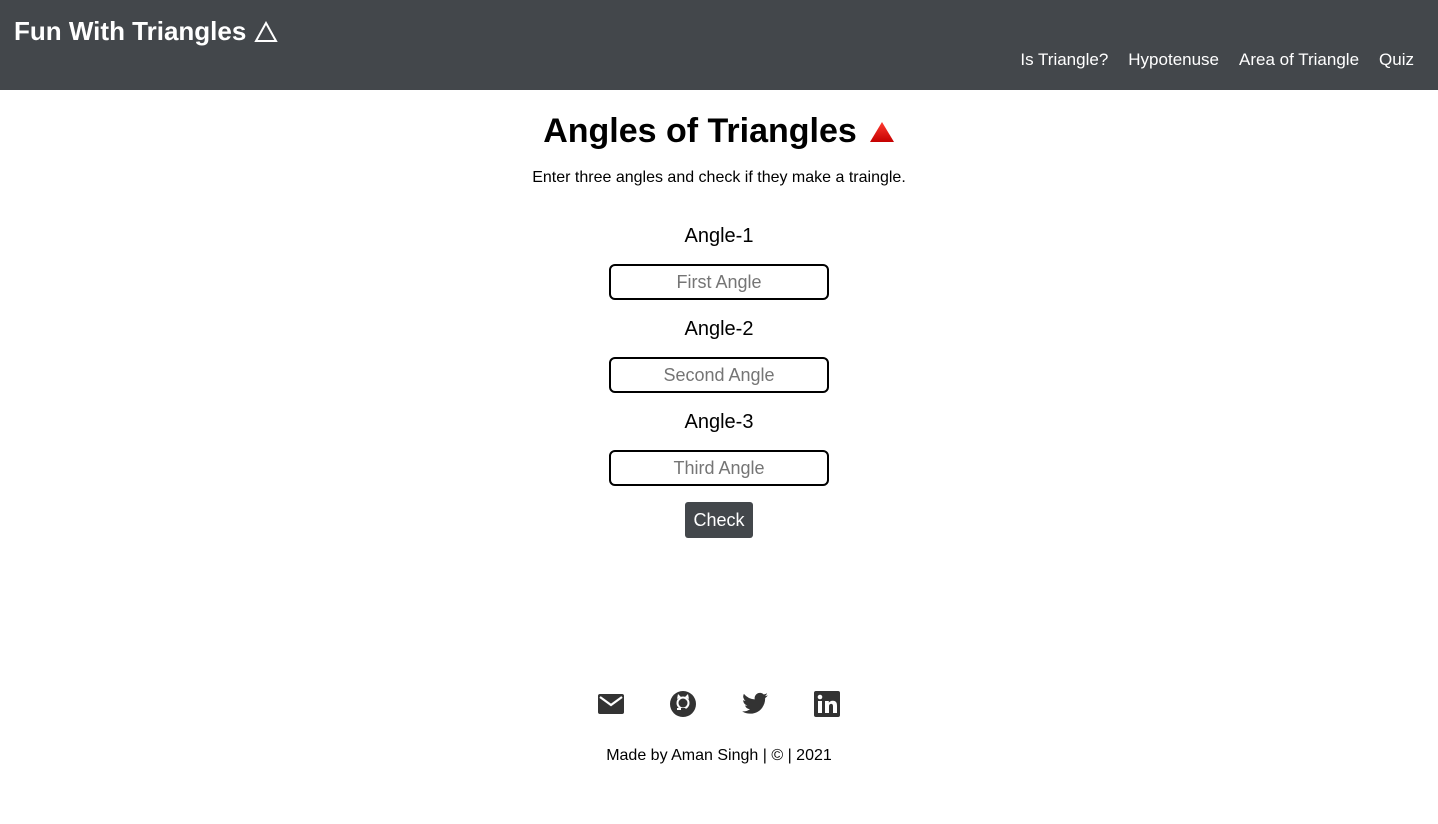  I want to click on nav-link-is-triangle: Is Triangle?, so click(1064, 59).